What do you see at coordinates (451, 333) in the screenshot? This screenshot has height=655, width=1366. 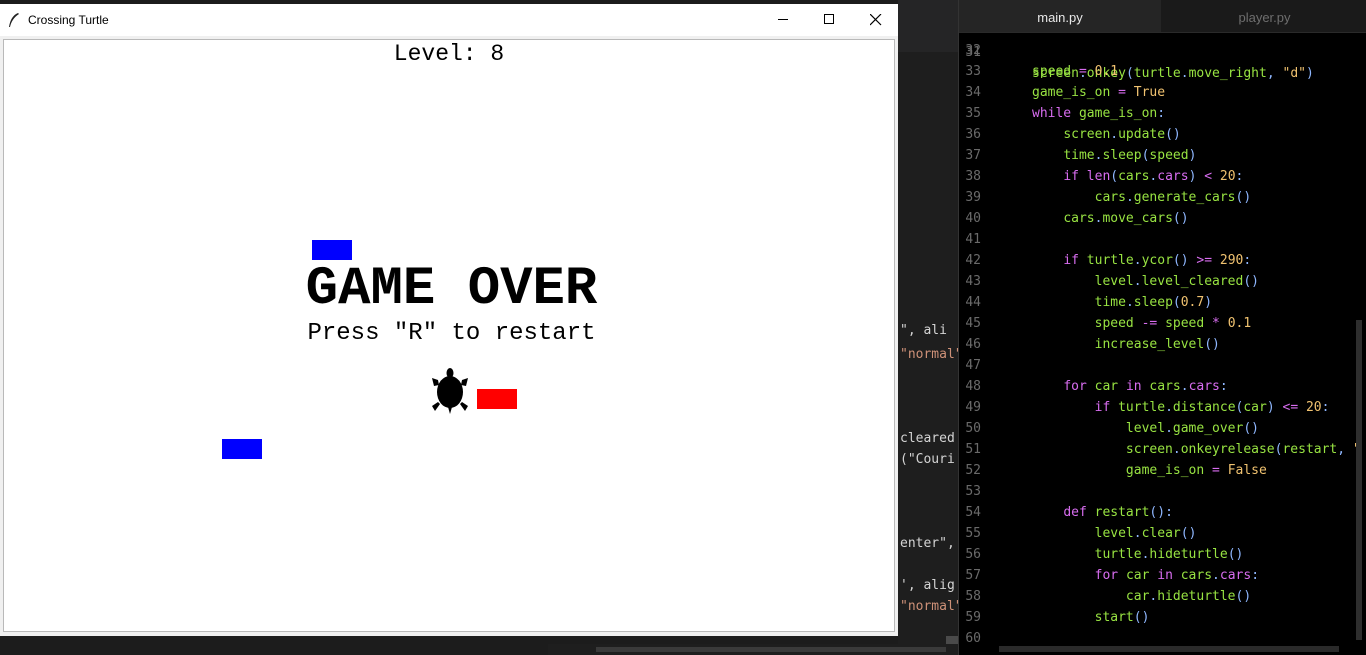 I see `restart-hint: Press "R" to restart` at bounding box center [451, 333].